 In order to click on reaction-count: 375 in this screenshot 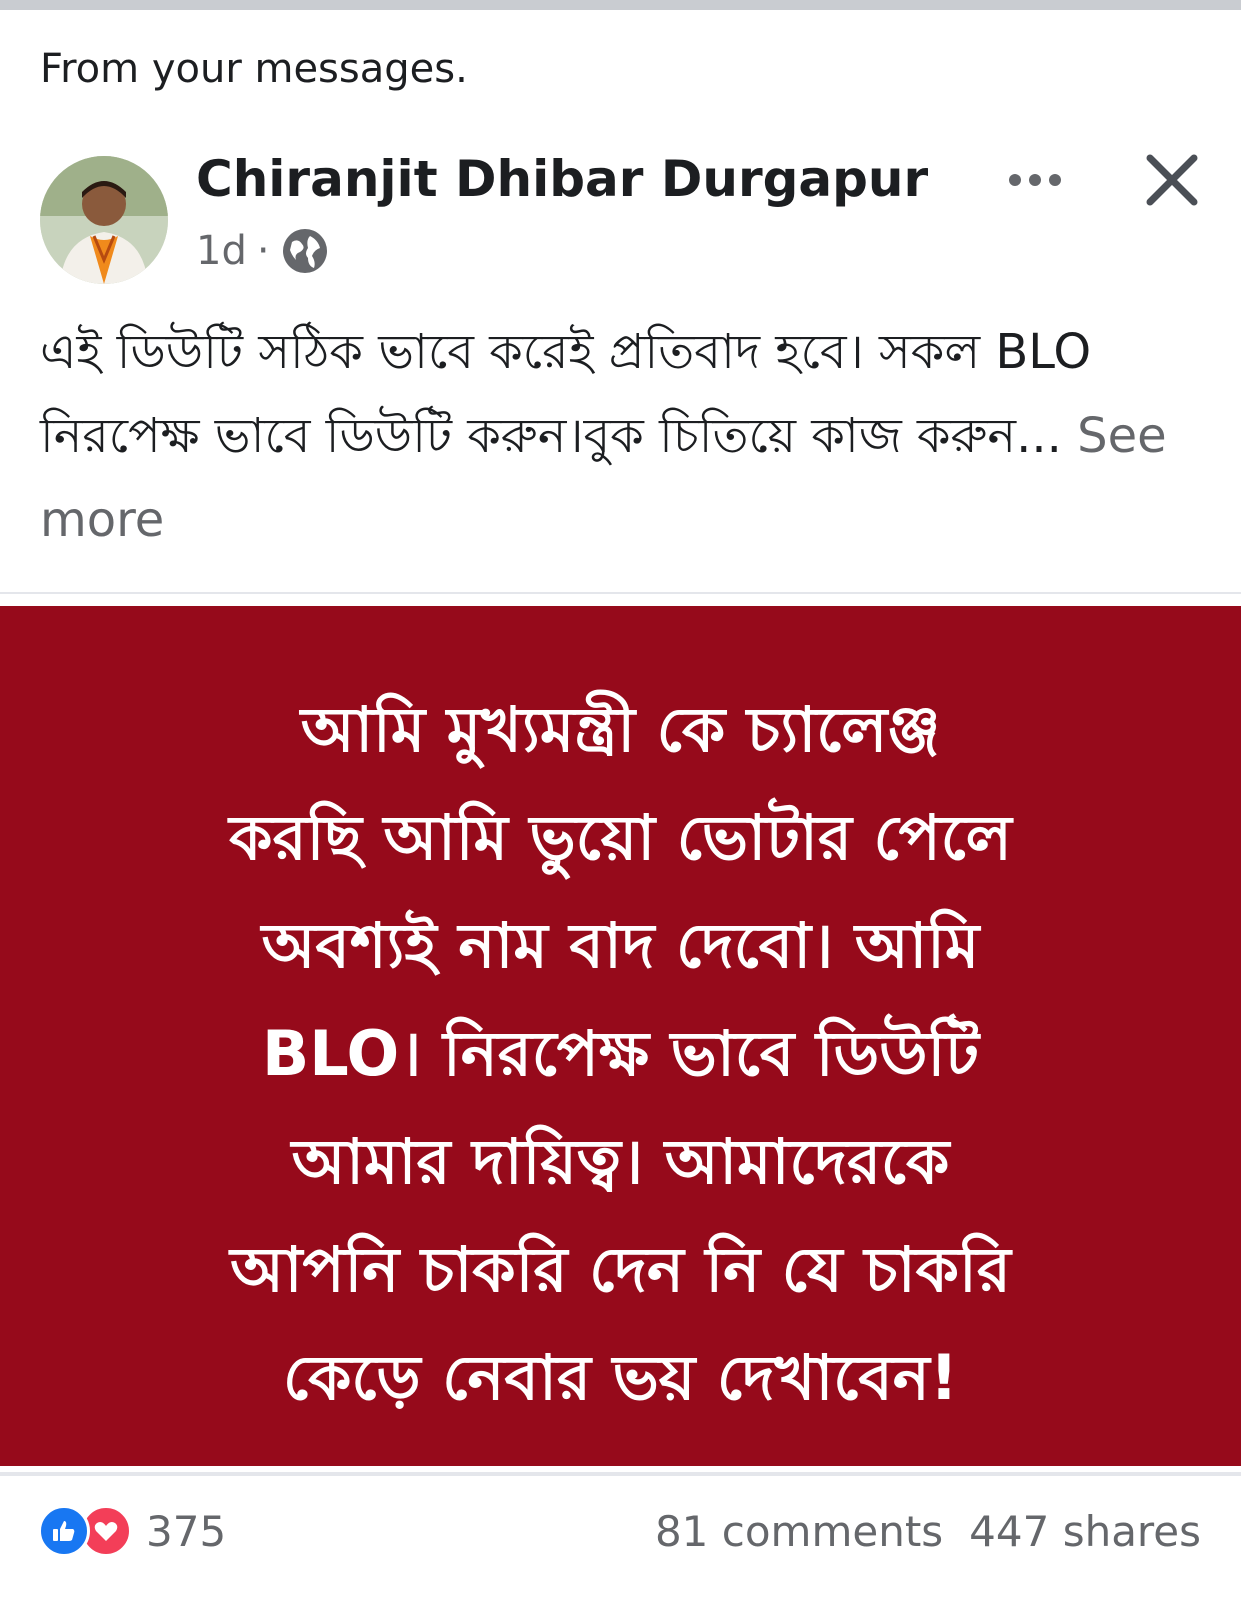, I will do `click(186, 1531)`.